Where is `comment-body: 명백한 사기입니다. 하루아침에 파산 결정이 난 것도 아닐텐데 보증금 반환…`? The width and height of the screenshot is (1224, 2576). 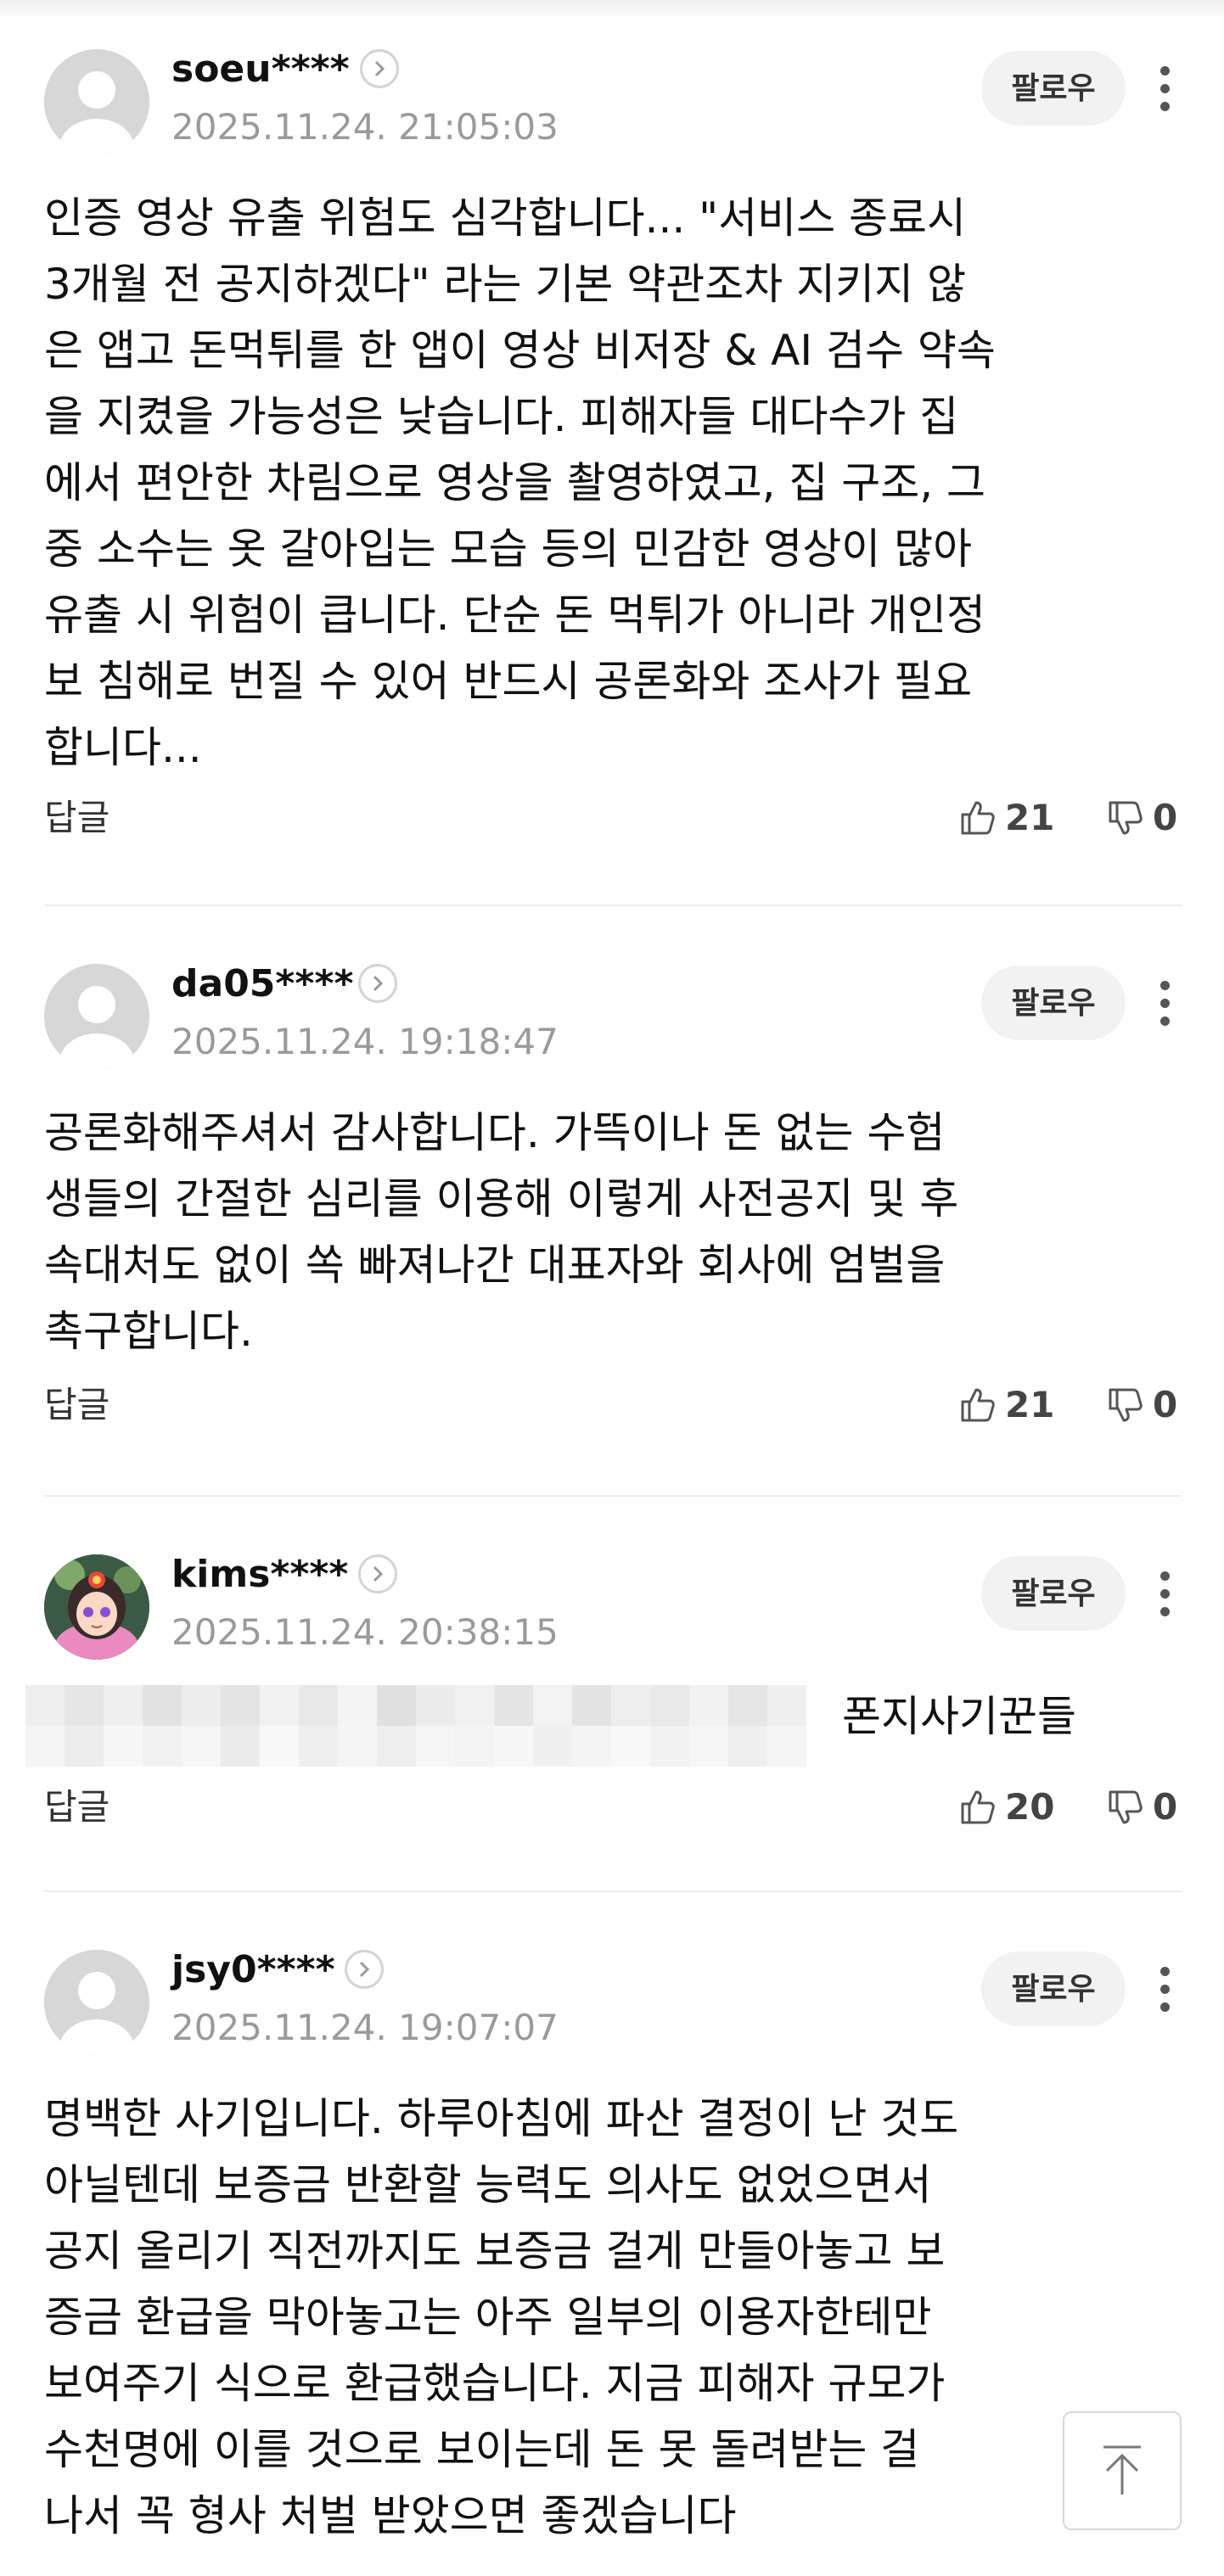 comment-body: 명백한 사기입니다. 하루아침에 파산 결정이 난 것도 아닐텐데 보증금 반환… is located at coordinates (501, 2317).